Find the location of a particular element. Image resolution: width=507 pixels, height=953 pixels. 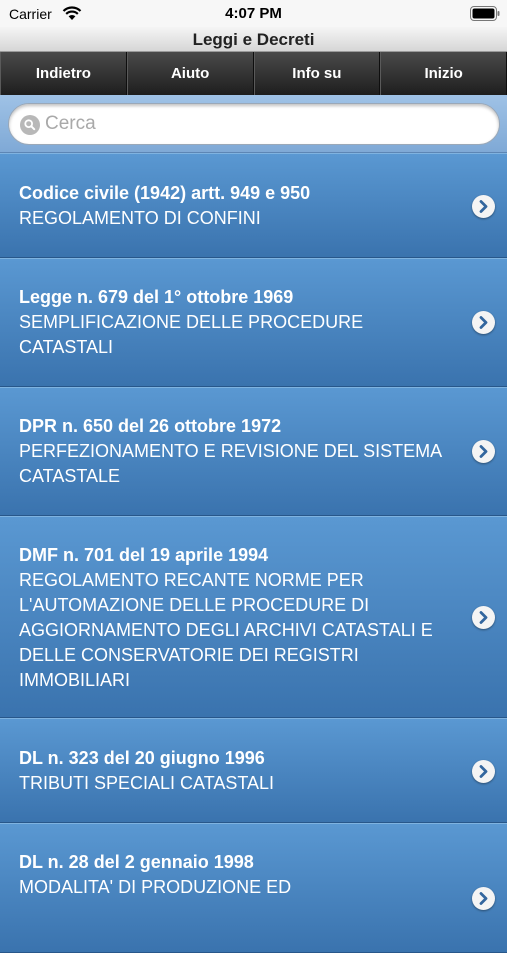

item-title: DL n. 28 del 2 gennaio 1998 is located at coordinates (136, 862).